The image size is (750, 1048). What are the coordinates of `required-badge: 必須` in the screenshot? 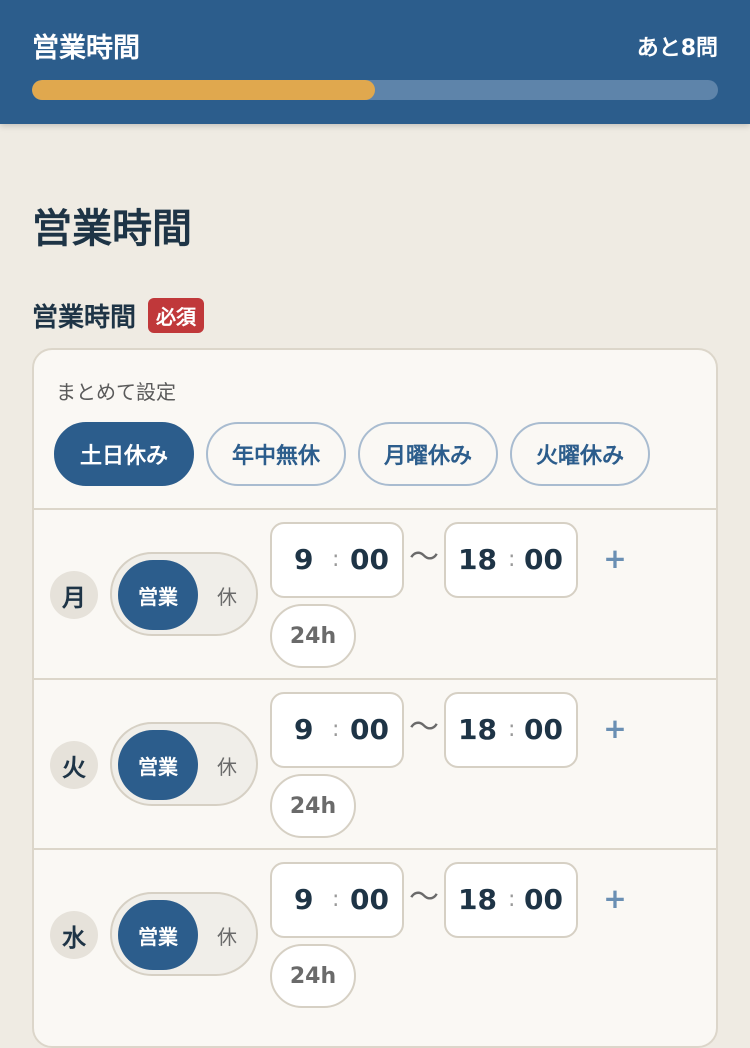 It's located at (176, 315).